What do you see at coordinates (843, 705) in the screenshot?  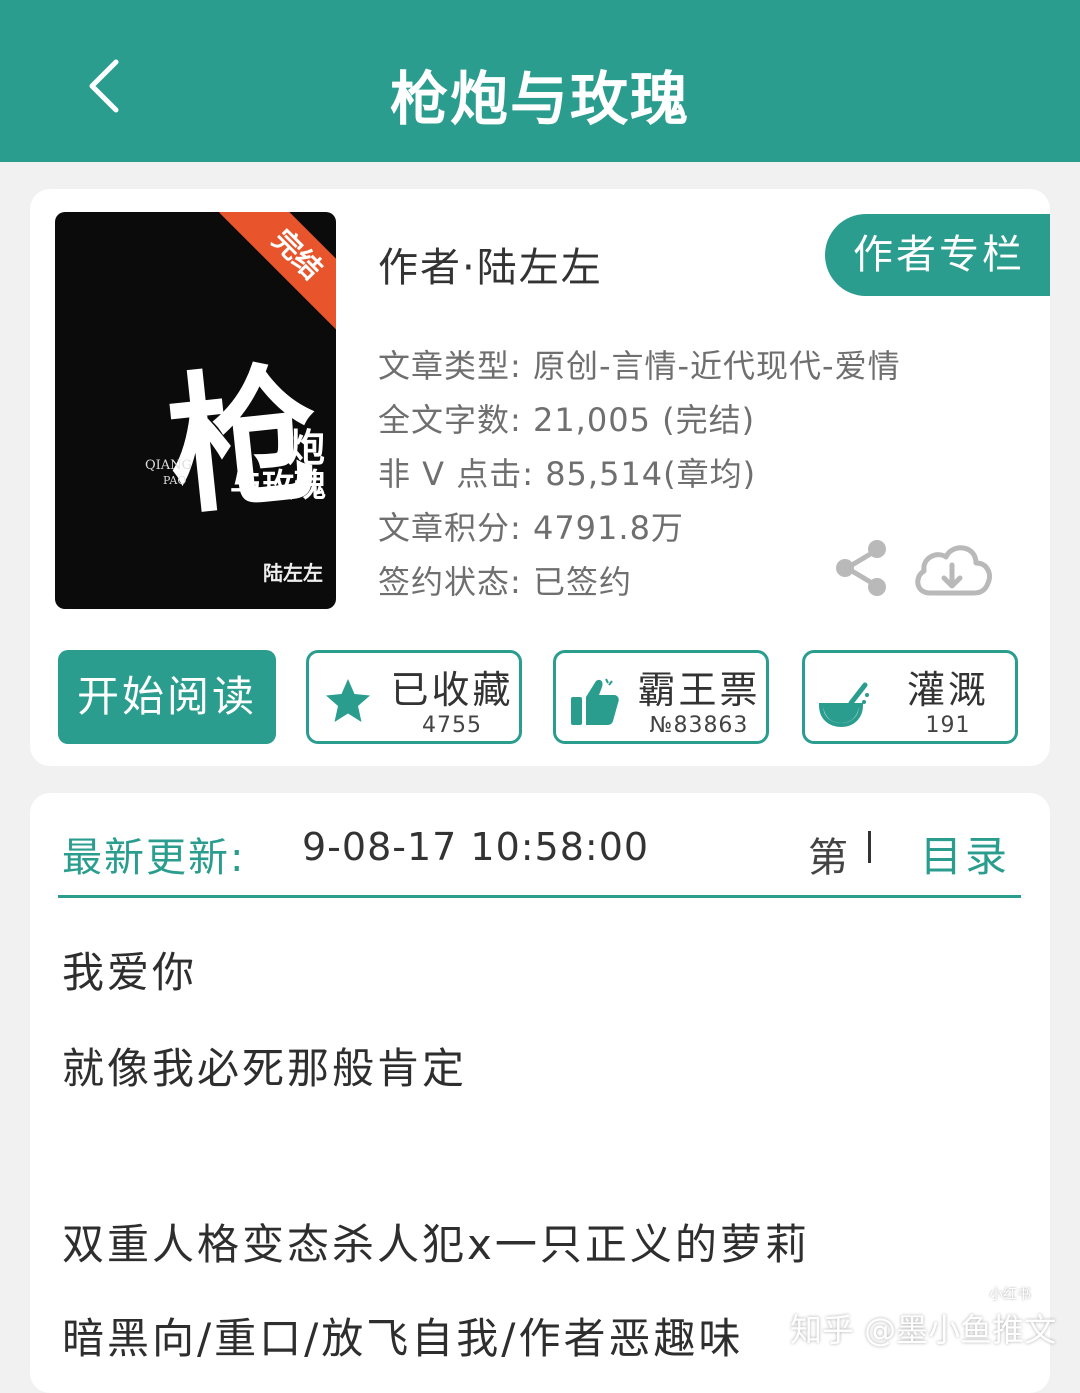 I see `watering-icon` at bounding box center [843, 705].